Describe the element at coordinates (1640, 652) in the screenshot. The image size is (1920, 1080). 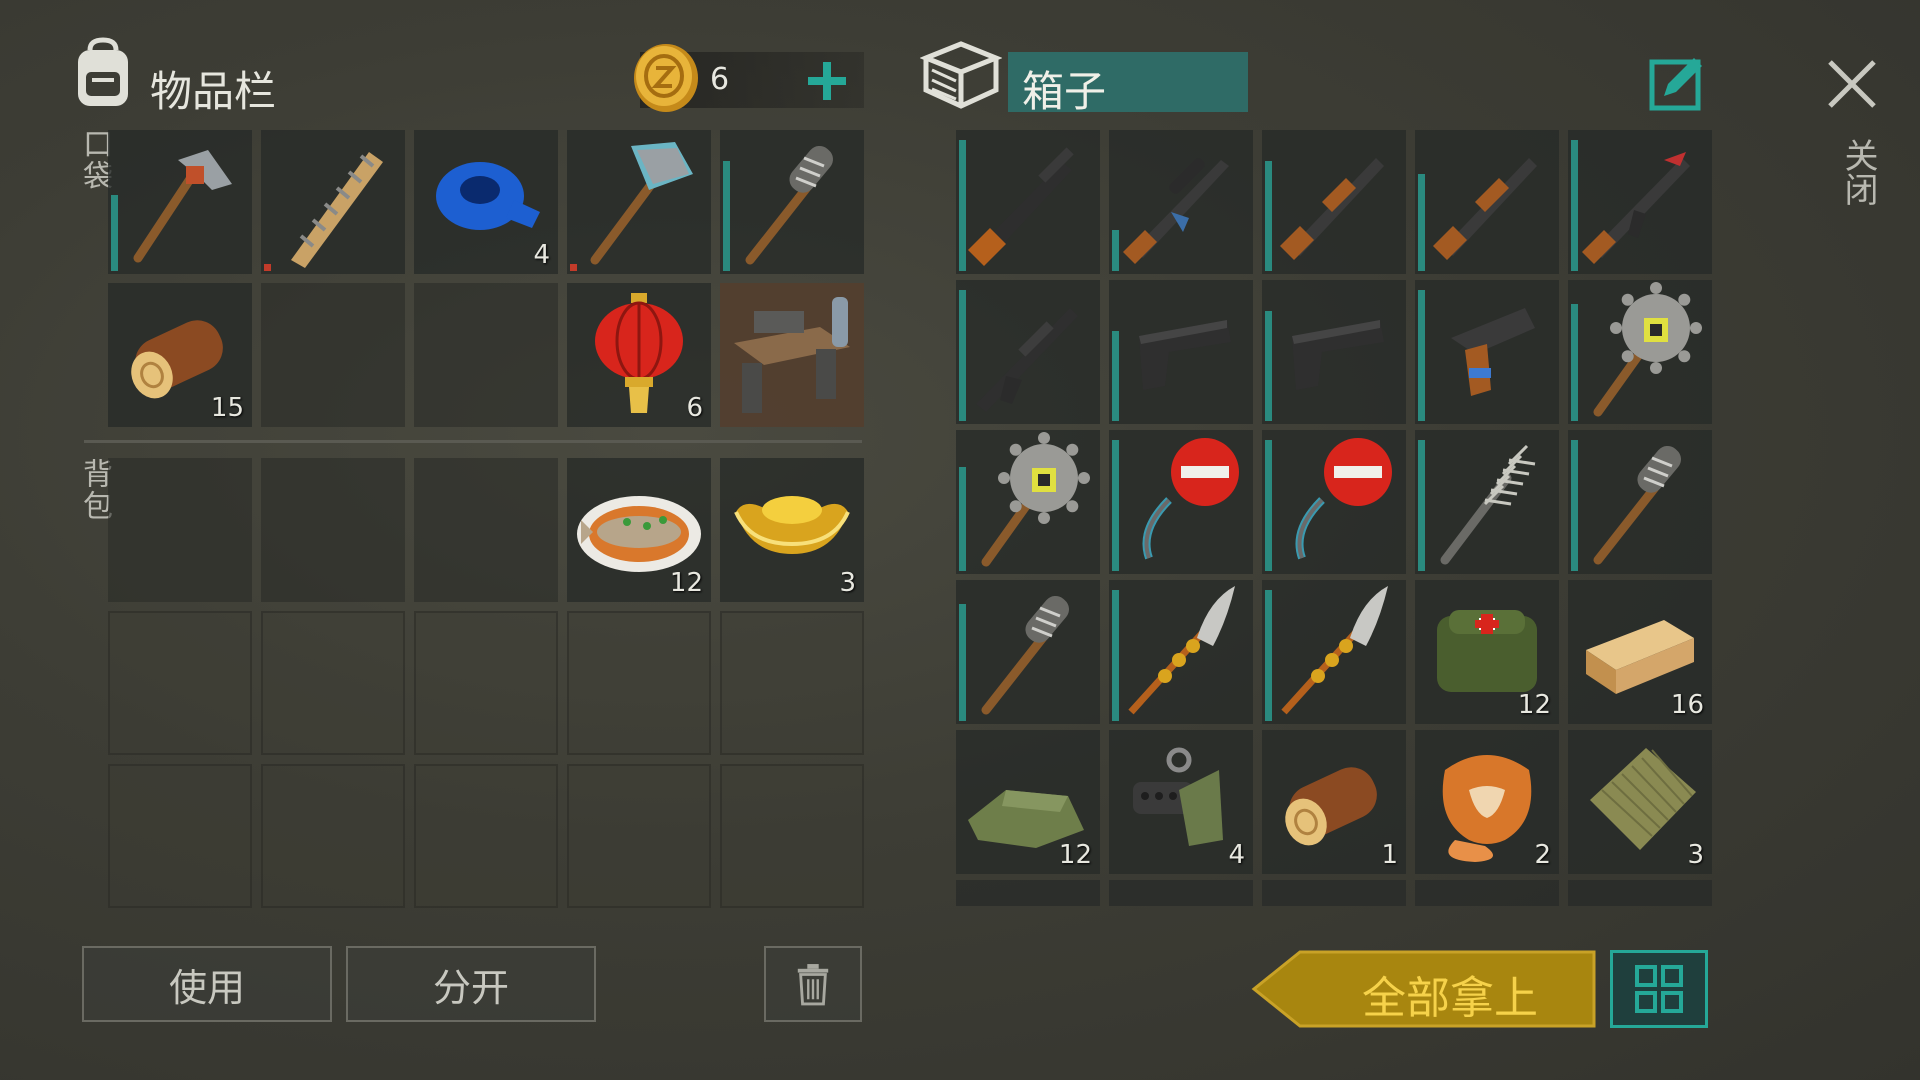
I see `item-slot: 16` at that location.